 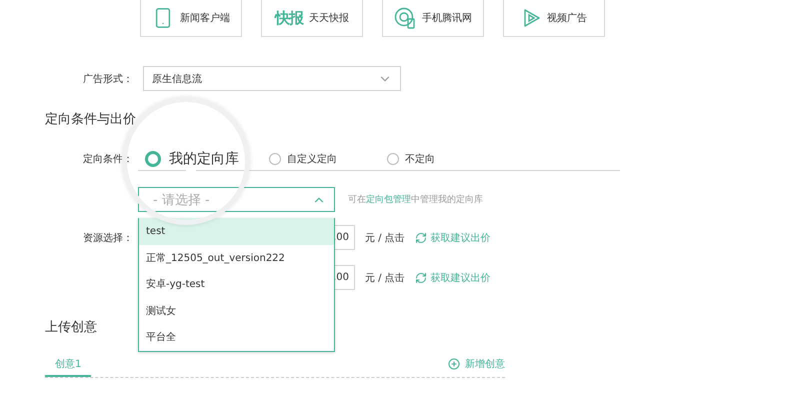 What do you see at coordinates (433, 18) in the screenshot?
I see `platform-card: 手机腾讯网` at bounding box center [433, 18].